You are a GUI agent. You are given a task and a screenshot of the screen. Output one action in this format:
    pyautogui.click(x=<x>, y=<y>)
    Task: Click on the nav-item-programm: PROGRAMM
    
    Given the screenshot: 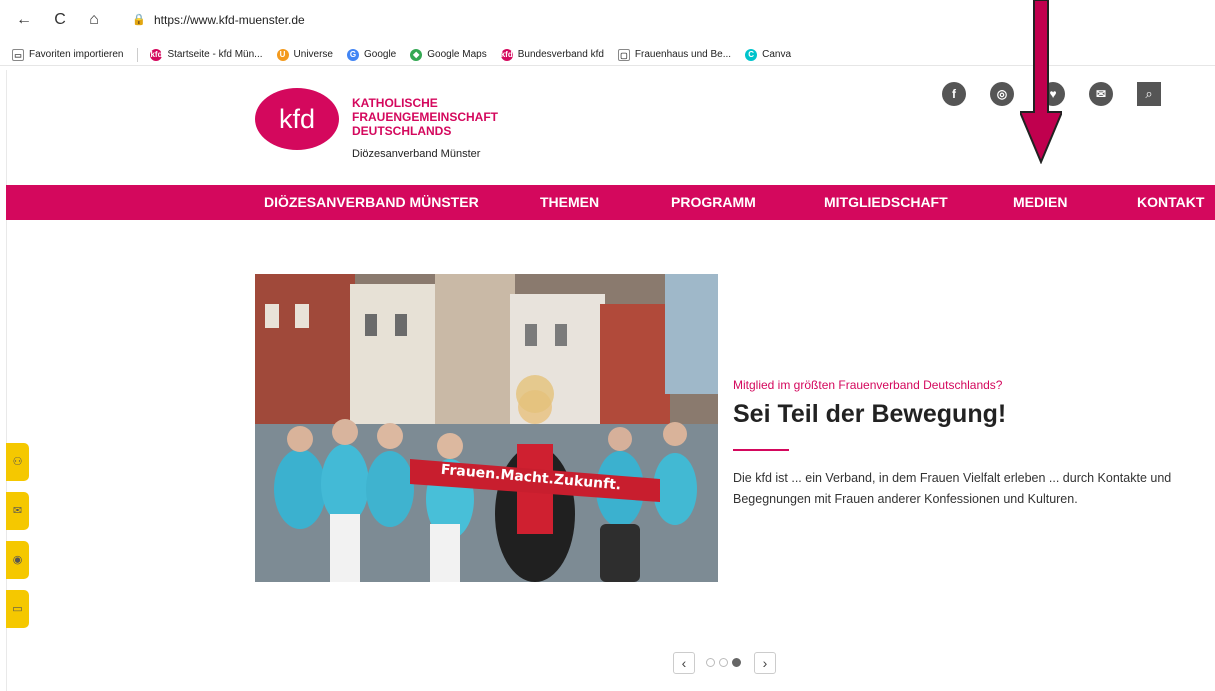 What is the action you would take?
    pyautogui.click(x=713, y=202)
    